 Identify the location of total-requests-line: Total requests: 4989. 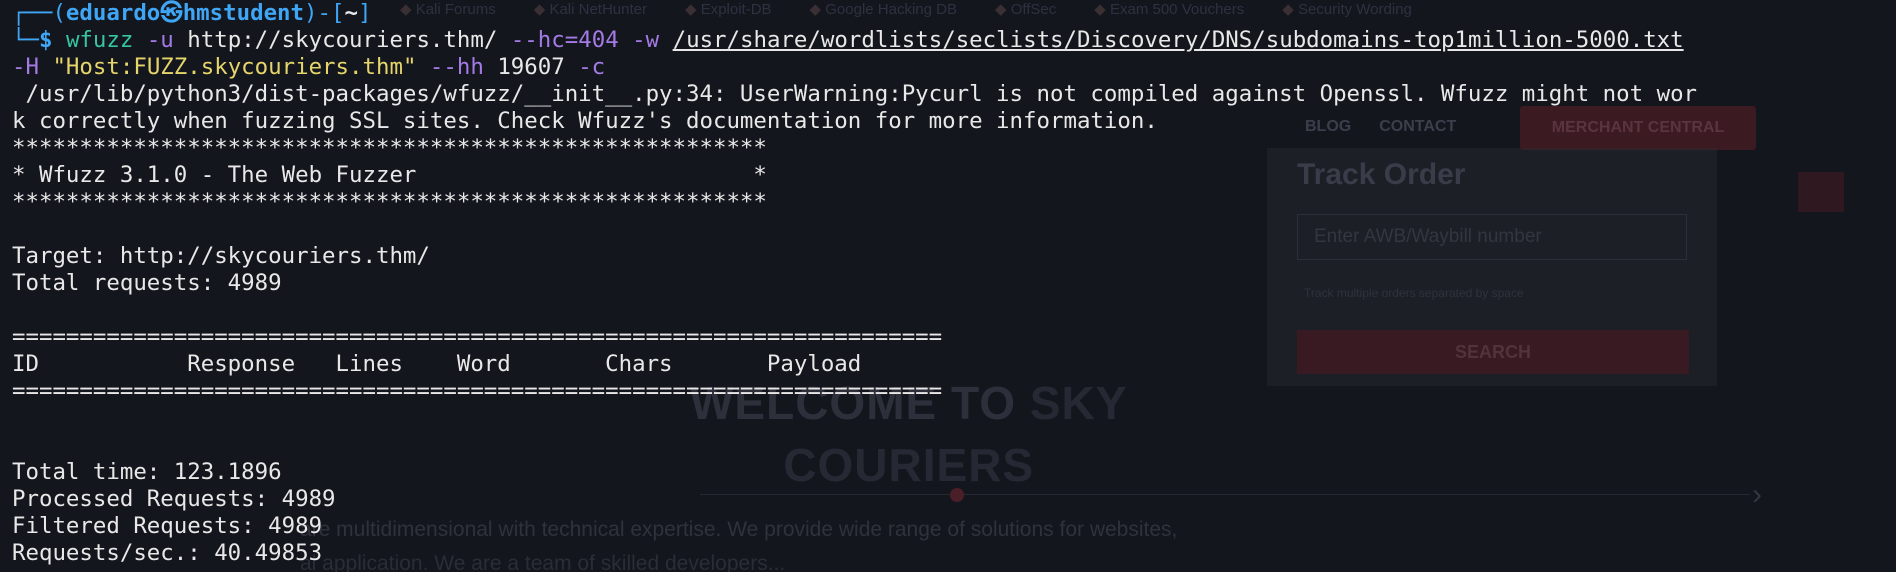
(147, 283).